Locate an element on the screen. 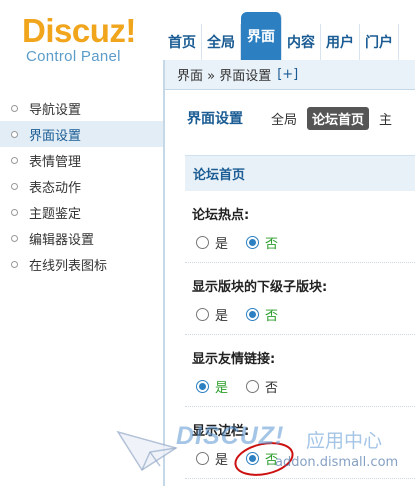  logo-bang: ! is located at coordinates (130, 30).